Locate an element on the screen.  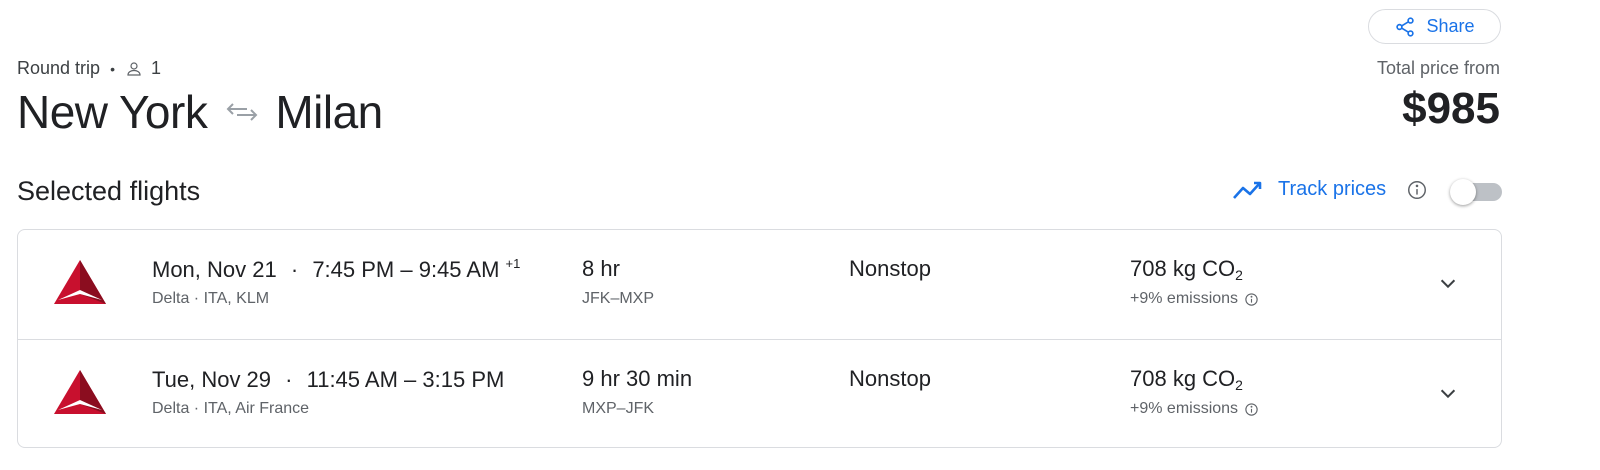
airports: JFK–MXP is located at coordinates (618, 298).